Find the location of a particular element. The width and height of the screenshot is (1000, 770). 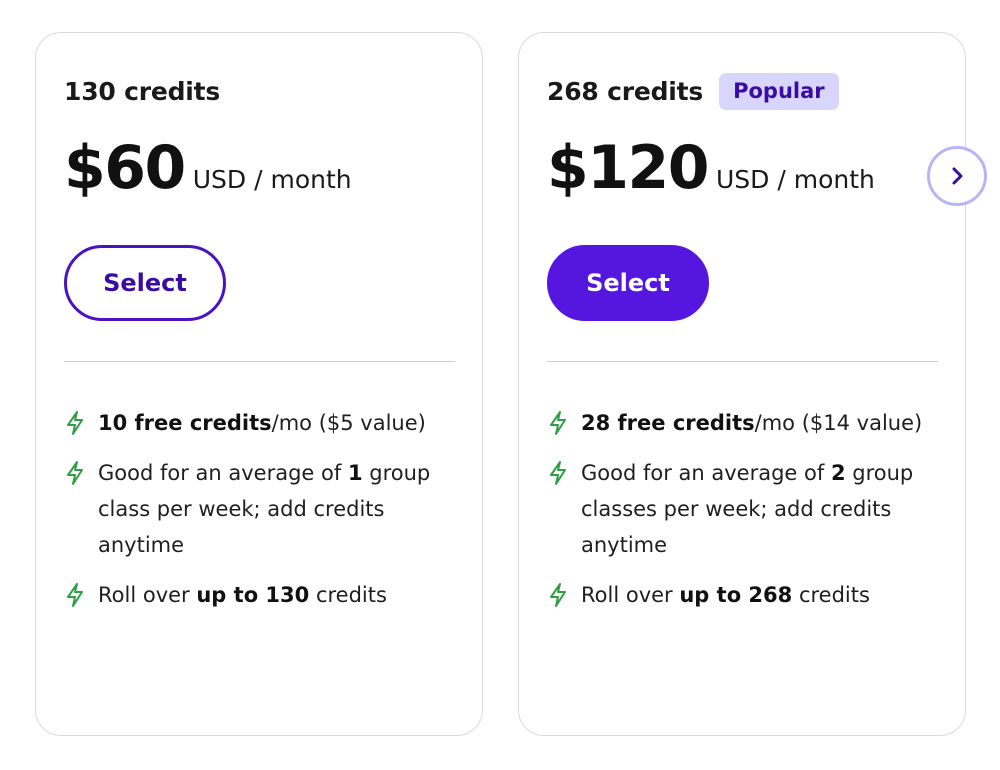

feature-text-bold: 1 is located at coordinates (355, 473).